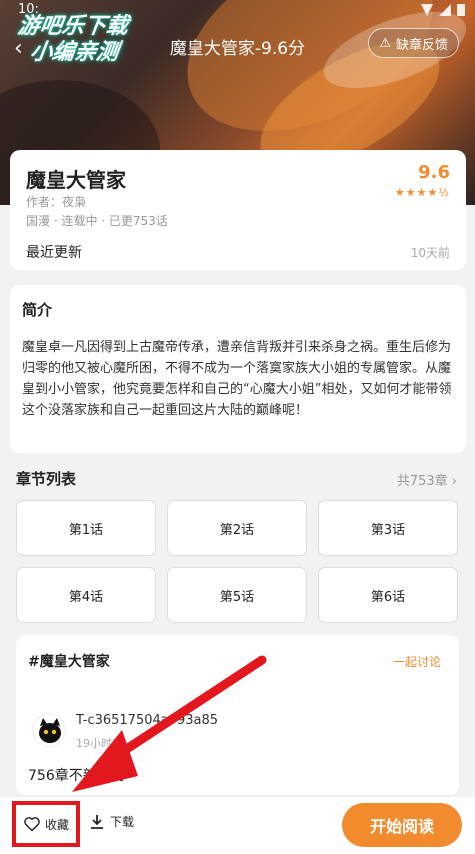 The height and width of the screenshot is (854, 475). I want to click on signal-icon, so click(427, 10).